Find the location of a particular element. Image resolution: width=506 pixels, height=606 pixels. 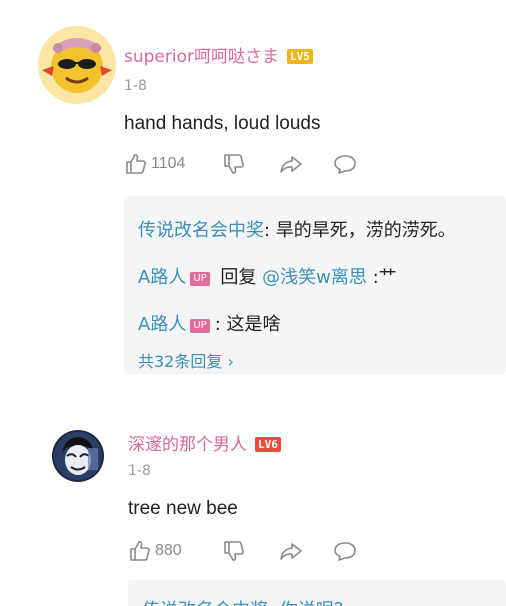

reply-preview-box: 传说改名会中奖: 你说呢？ is located at coordinates (317, 593).